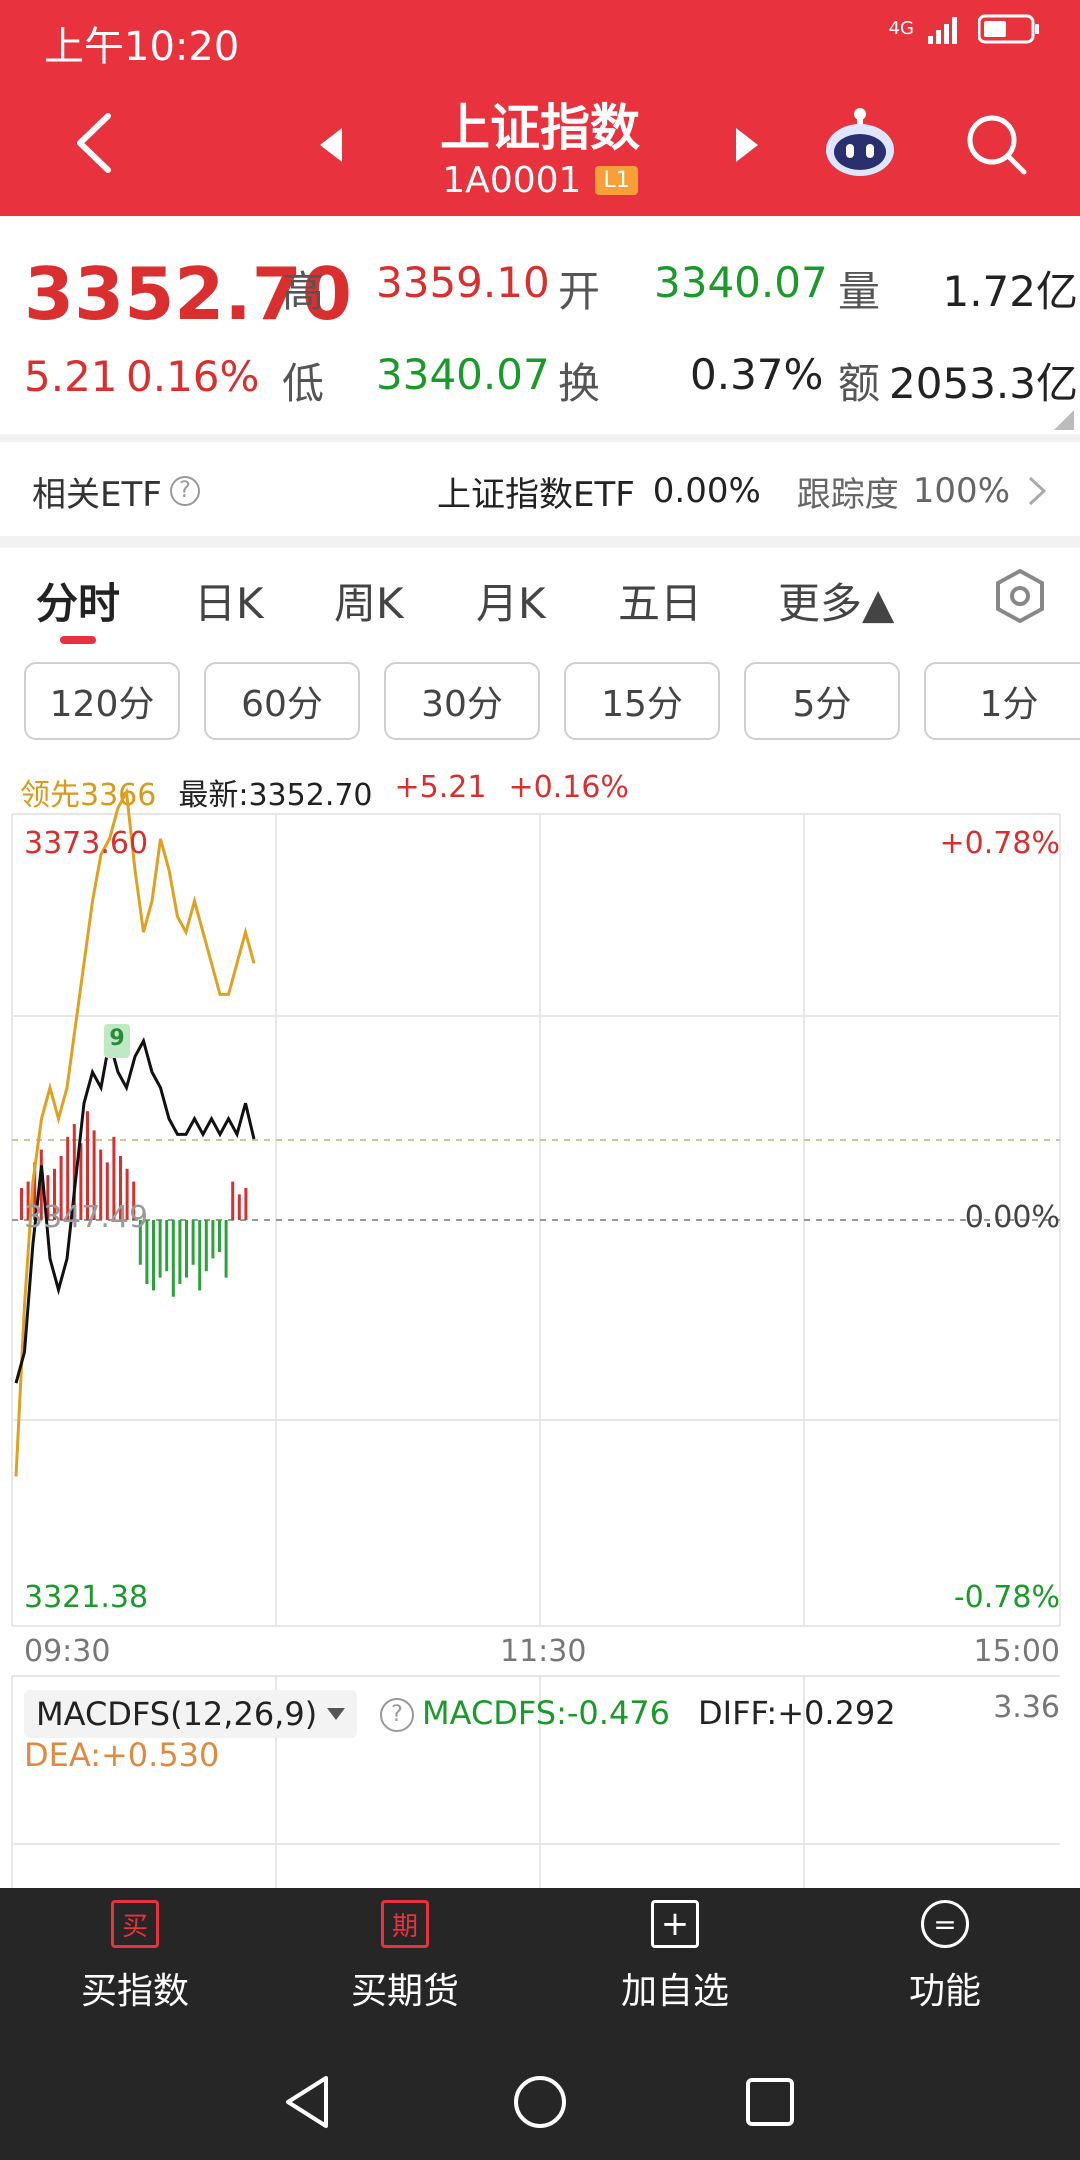 This screenshot has width=1080, height=2160. What do you see at coordinates (746, 145) in the screenshot?
I see `next-stock-icon` at bounding box center [746, 145].